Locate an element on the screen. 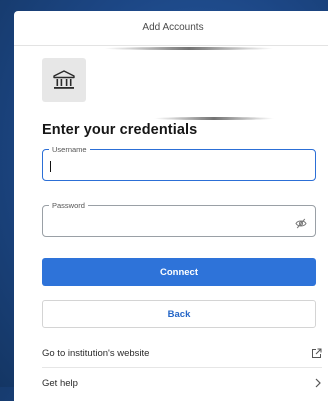 This screenshot has width=328, height=401. header-title: Add Accounts is located at coordinates (173, 27).